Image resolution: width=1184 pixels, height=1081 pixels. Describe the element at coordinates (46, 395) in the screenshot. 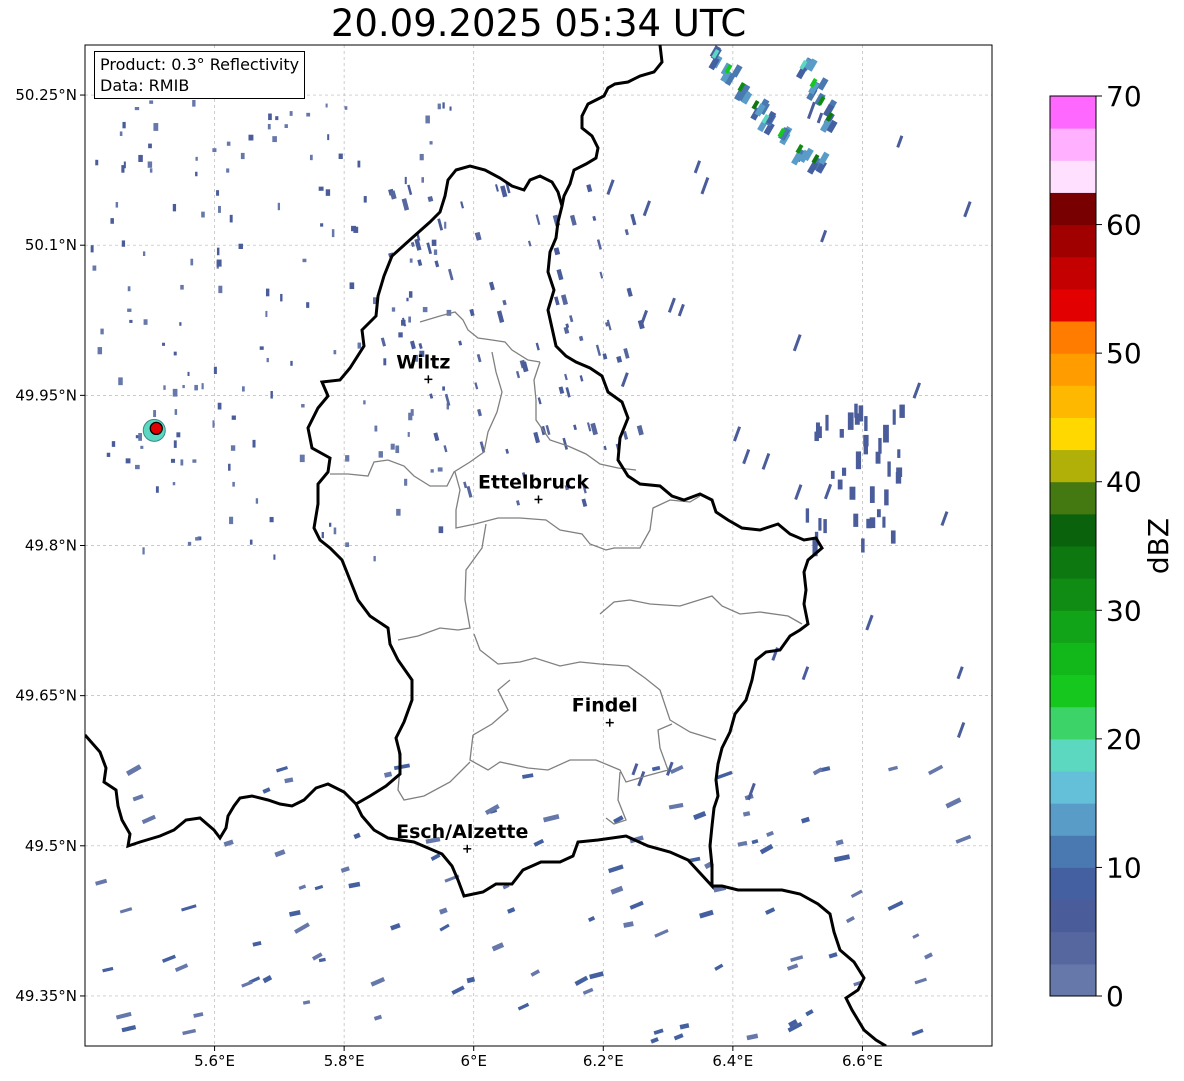

I see `lat-tick-label: 49.95°N` at that location.